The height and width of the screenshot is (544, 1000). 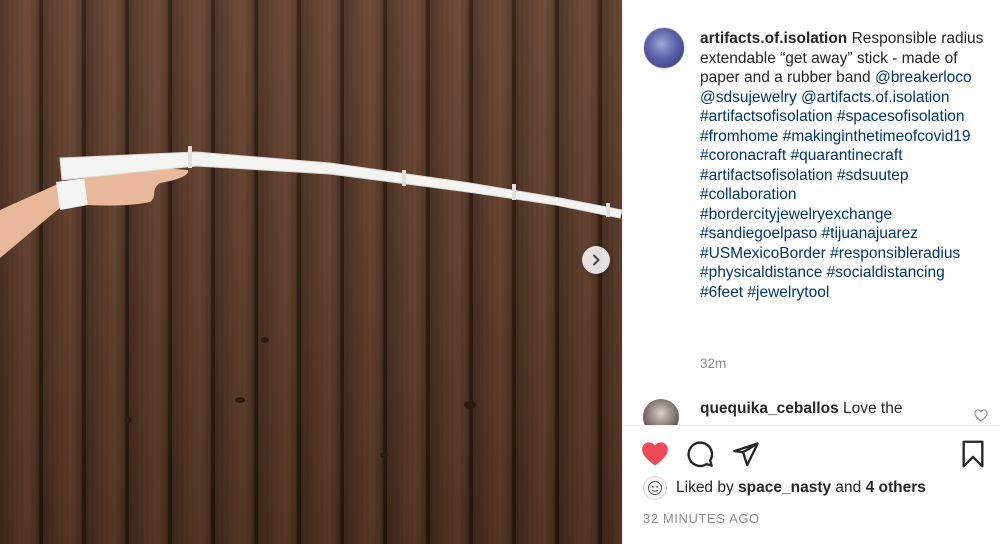 I want to click on hashtag-link: #tijuanajuarez, so click(x=870, y=233).